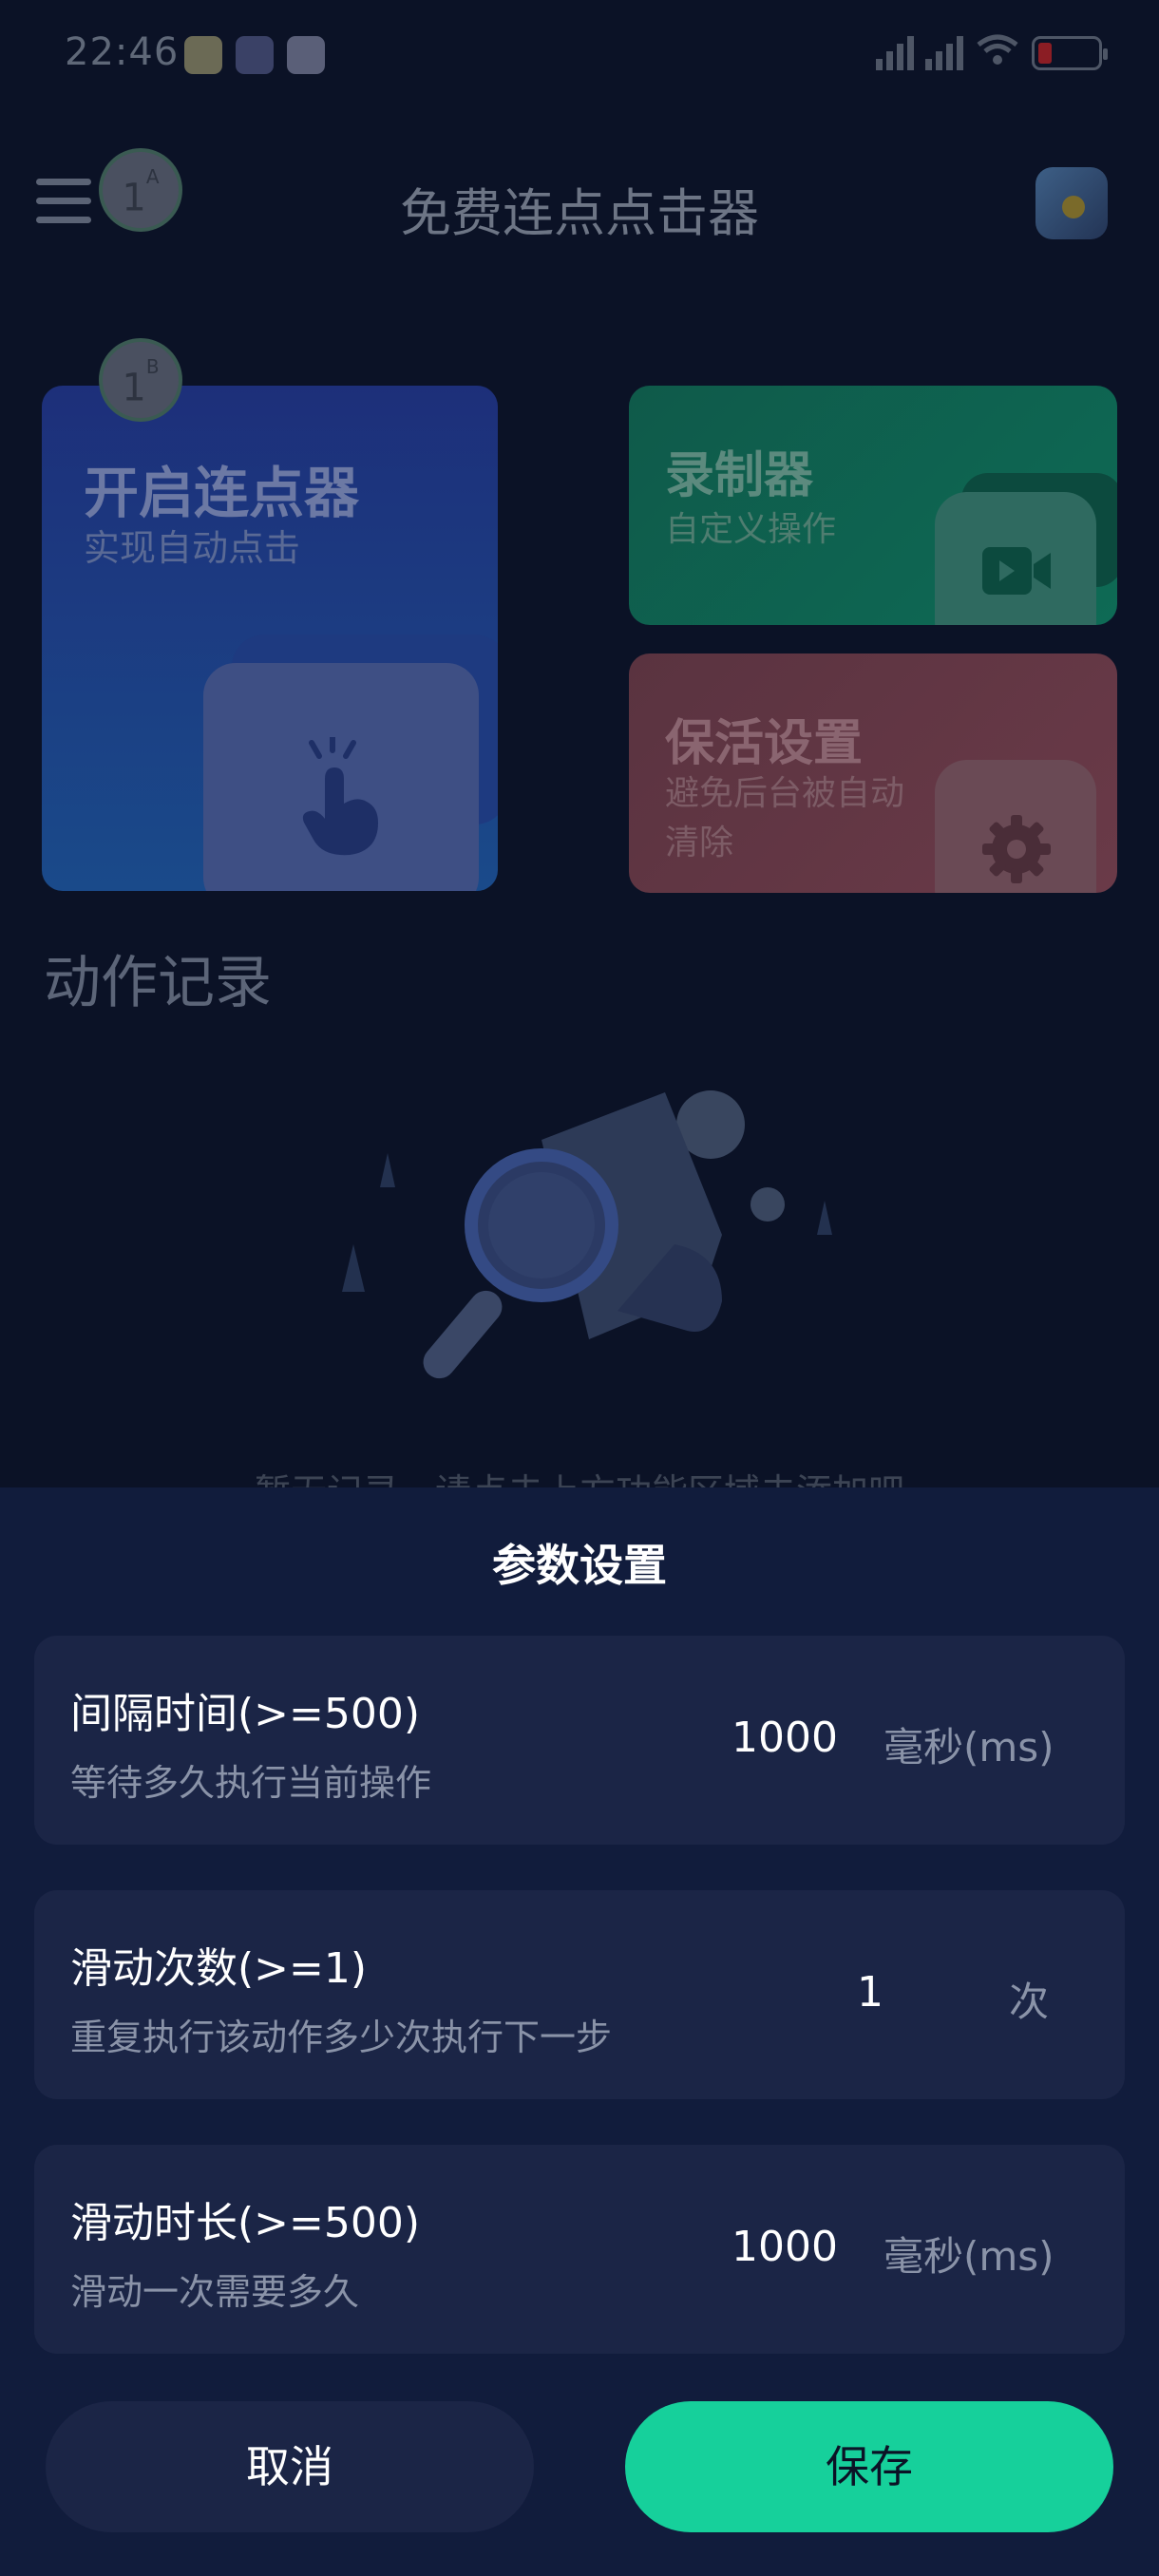 The image size is (1159, 2576). Describe the element at coordinates (785, 818) in the screenshot. I see `card-subtitle: 避免后台被自动清除` at that location.